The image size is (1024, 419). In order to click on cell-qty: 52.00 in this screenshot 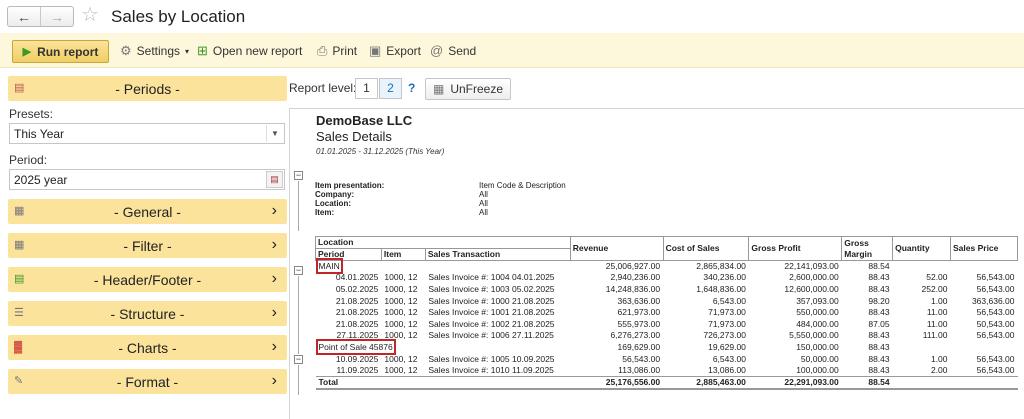, I will do `click(937, 277)`.